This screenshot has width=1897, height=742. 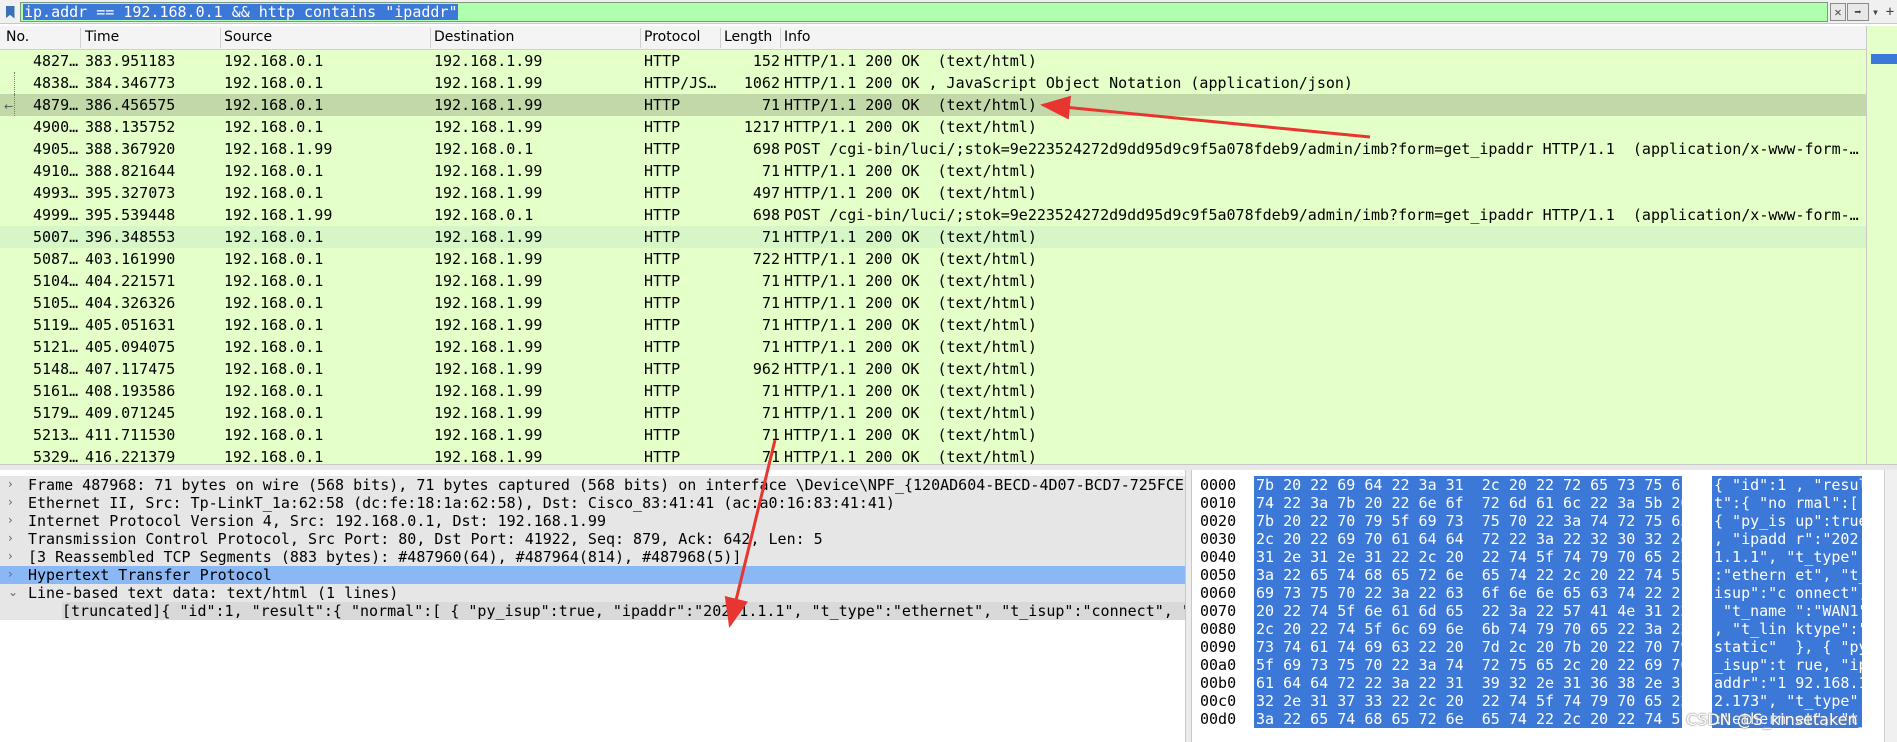 What do you see at coordinates (1787, 683) in the screenshot?
I see `bytes-ascii: addr":"1 92.168.1` at bounding box center [1787, 683].